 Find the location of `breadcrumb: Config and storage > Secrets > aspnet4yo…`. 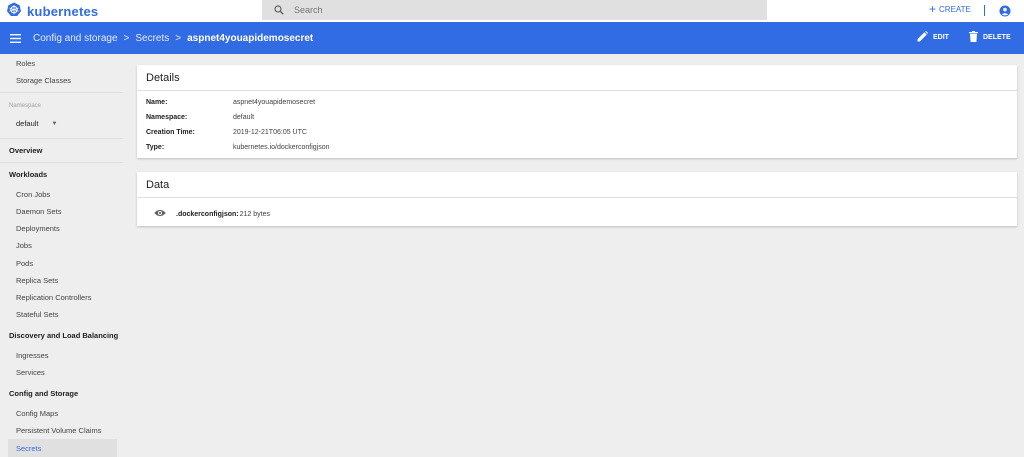

breadcrumb: Config and storage > Secrets > aspnet4yo… is located at coordinates (173, 38).